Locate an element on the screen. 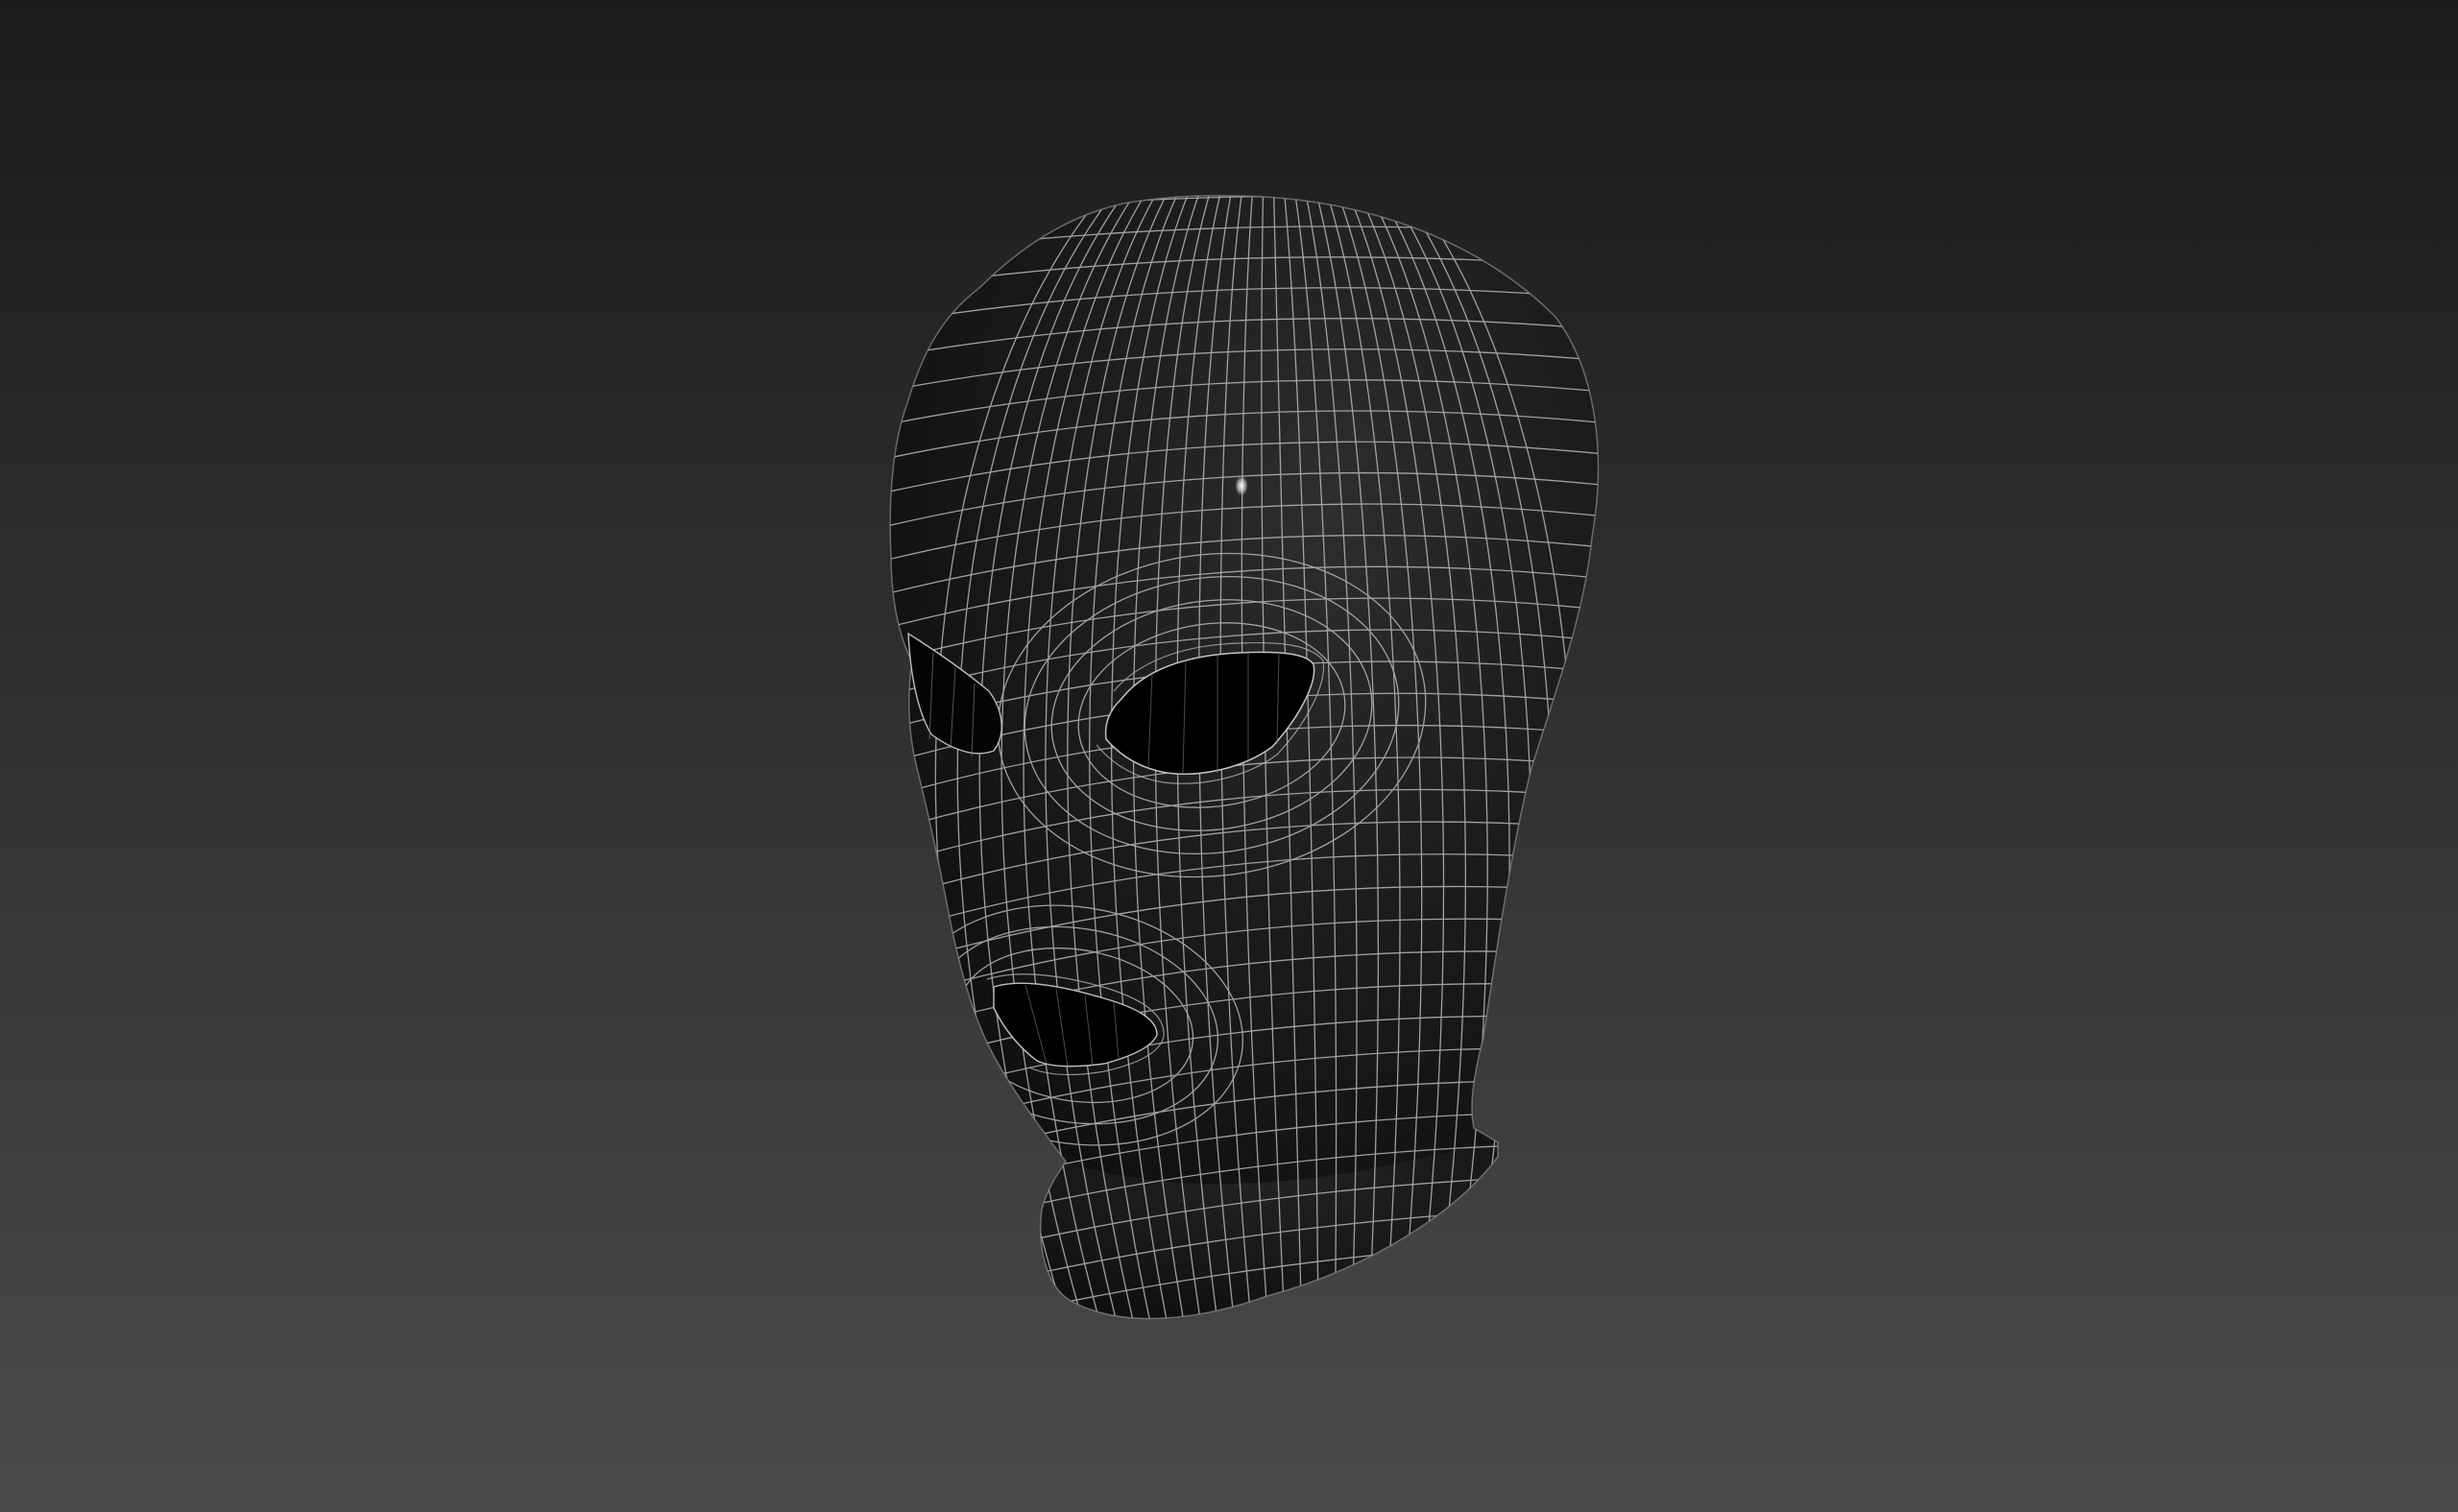  specular-highlight is located at coordinates (1241, 485).